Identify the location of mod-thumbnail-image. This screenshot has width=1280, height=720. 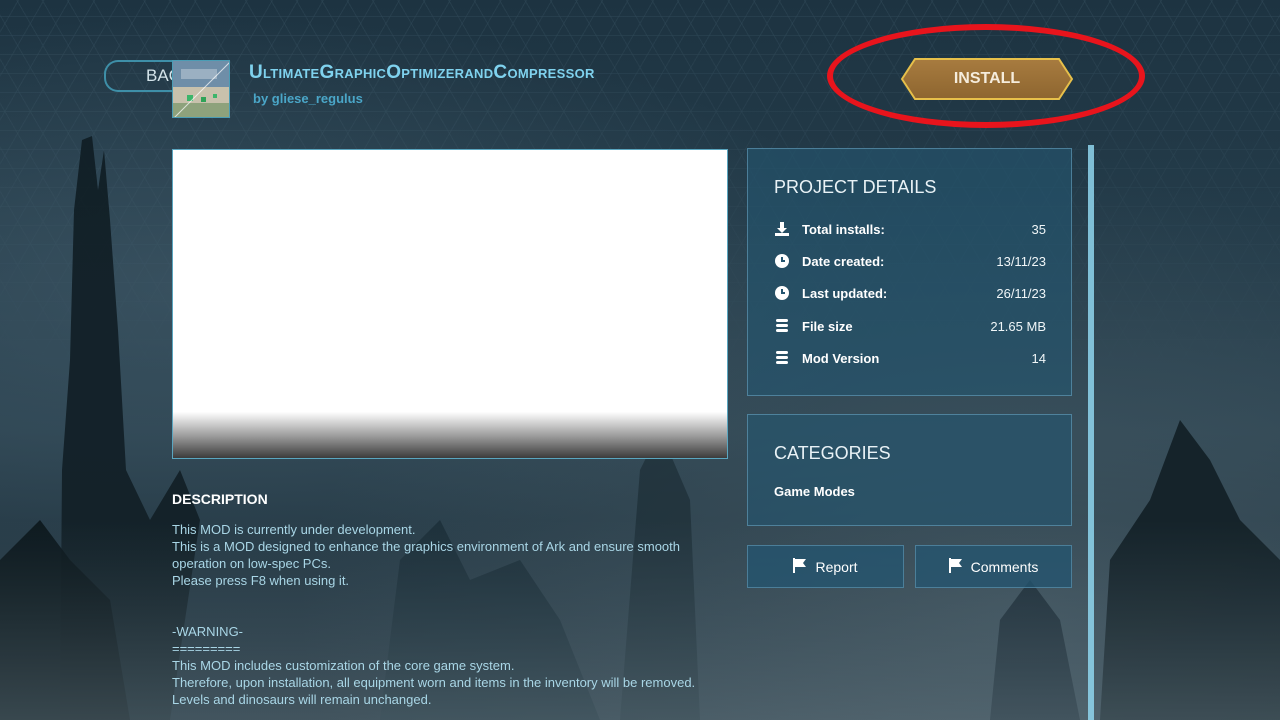
(201, 89).